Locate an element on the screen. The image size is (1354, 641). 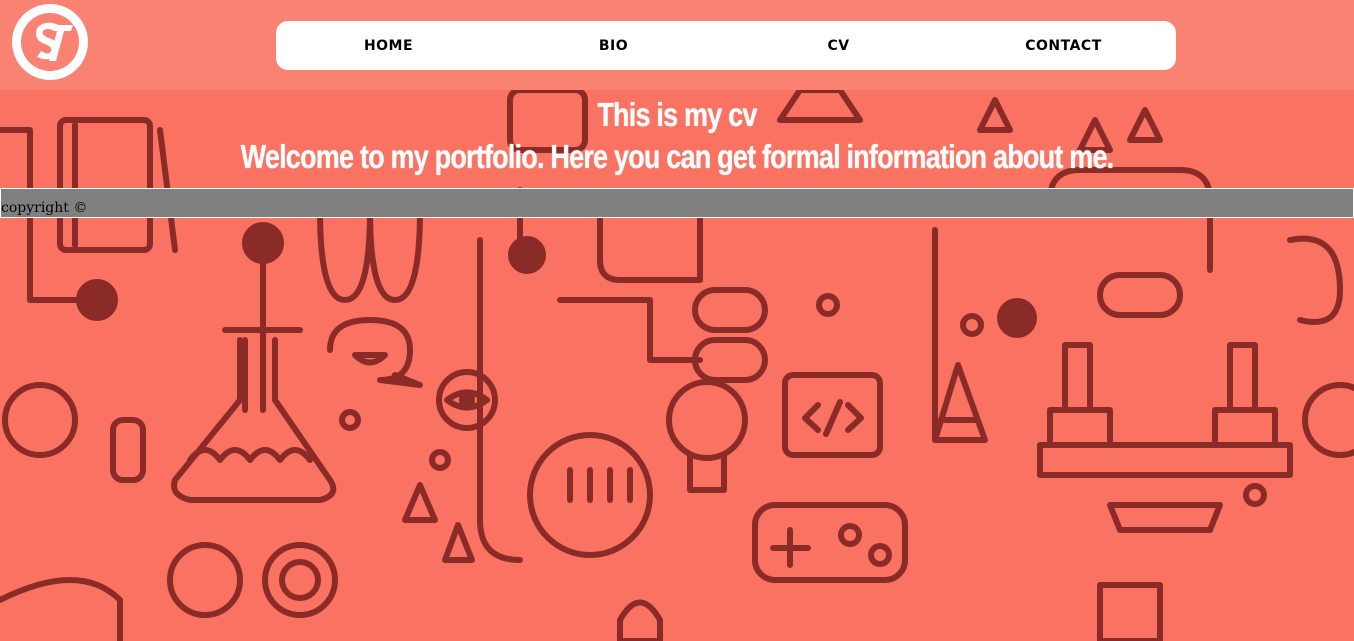
site-header: HOME BIO CV CONTACT is located at coordinates (677, 45).